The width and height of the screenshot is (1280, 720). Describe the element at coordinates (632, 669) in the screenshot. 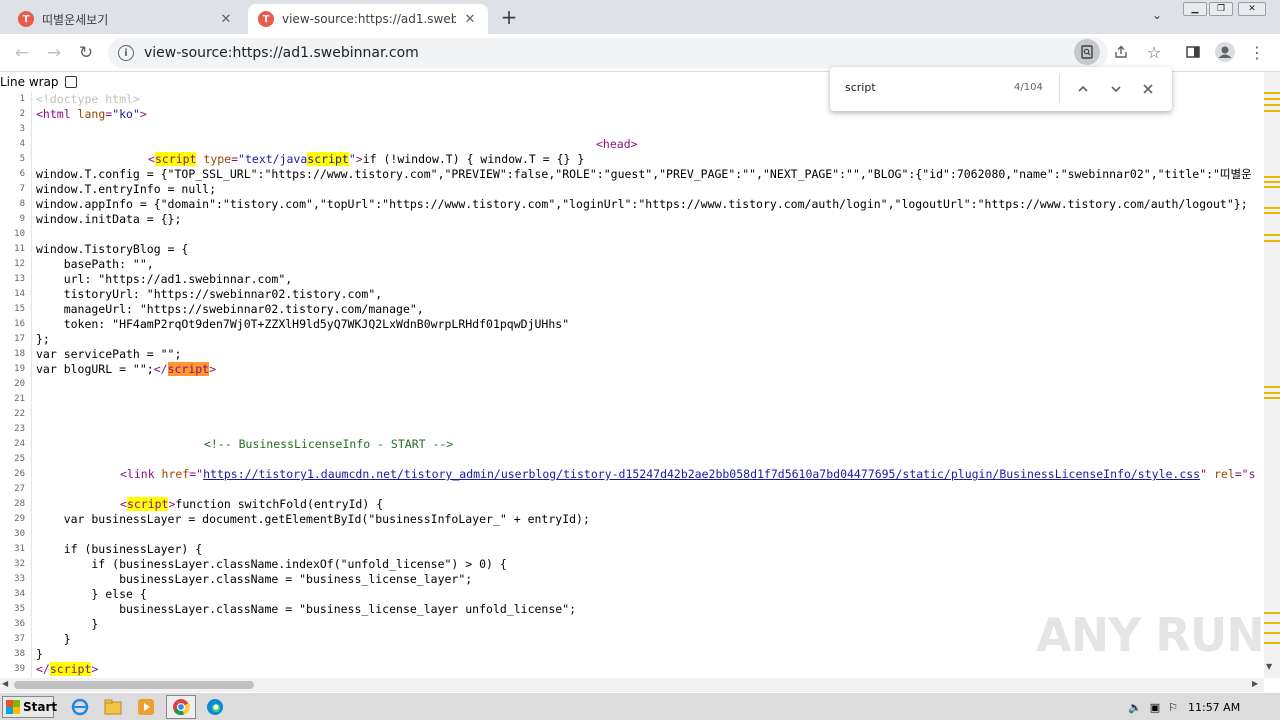

I see `line-number: 39` at that location.